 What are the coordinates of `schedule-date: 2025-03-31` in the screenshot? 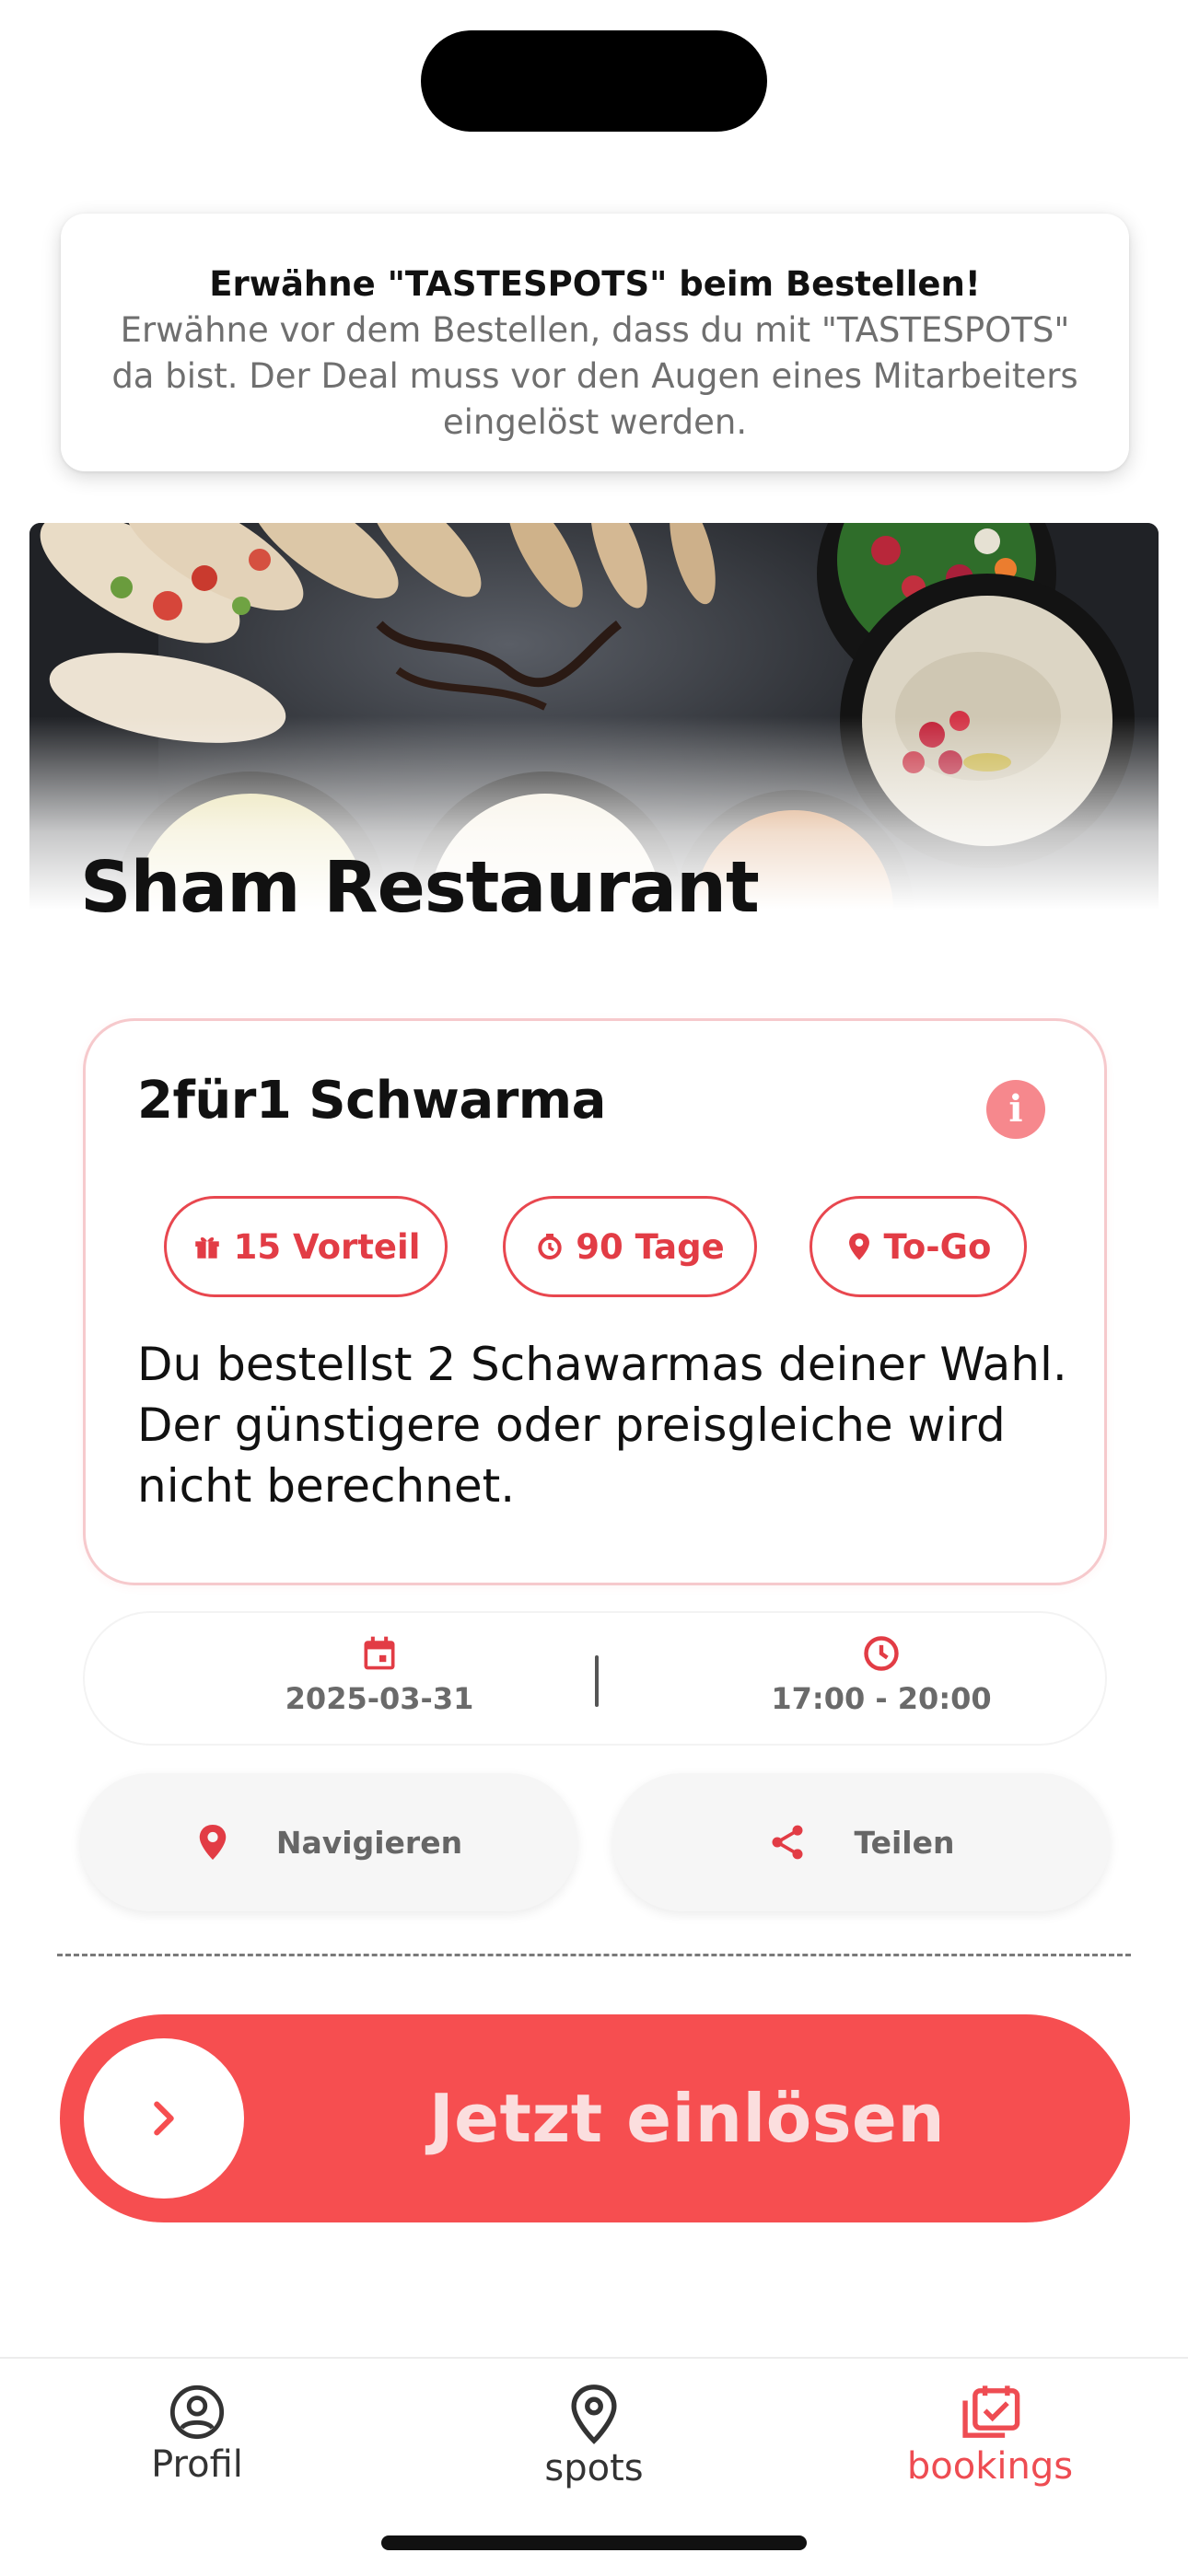 It's located at (379, 1674).